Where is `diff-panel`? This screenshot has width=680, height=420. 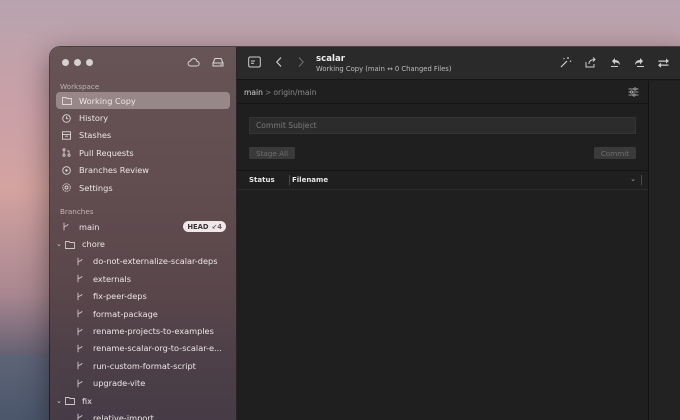 diff-panel is located at coordinates (664, 250).